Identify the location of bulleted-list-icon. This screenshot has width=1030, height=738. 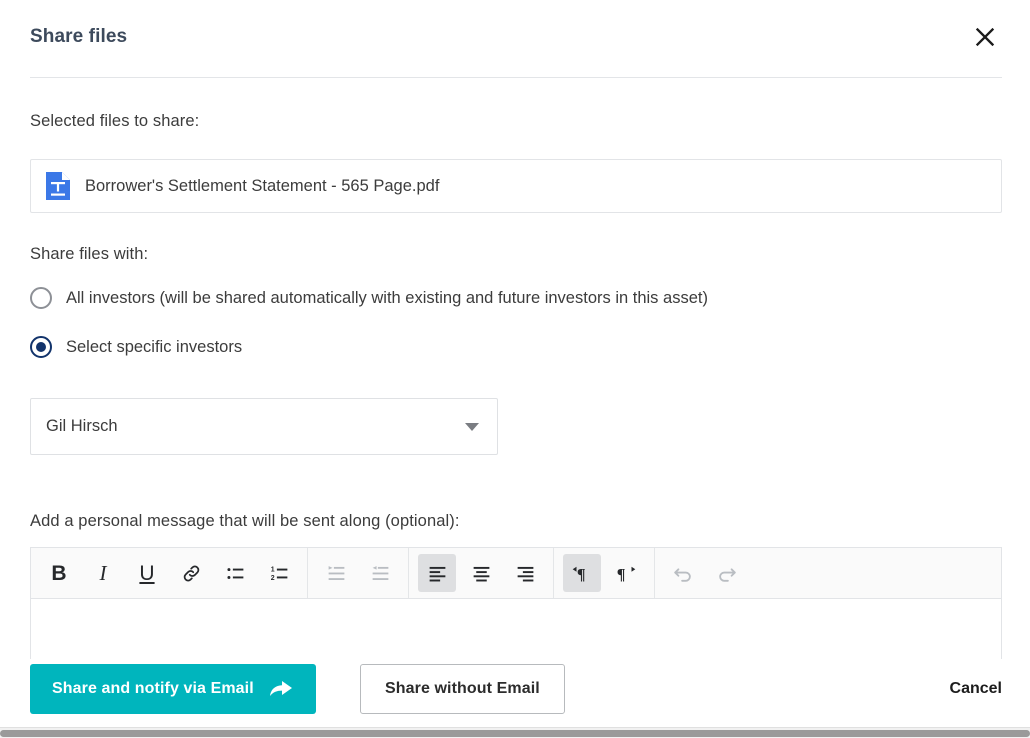
(235, 573).